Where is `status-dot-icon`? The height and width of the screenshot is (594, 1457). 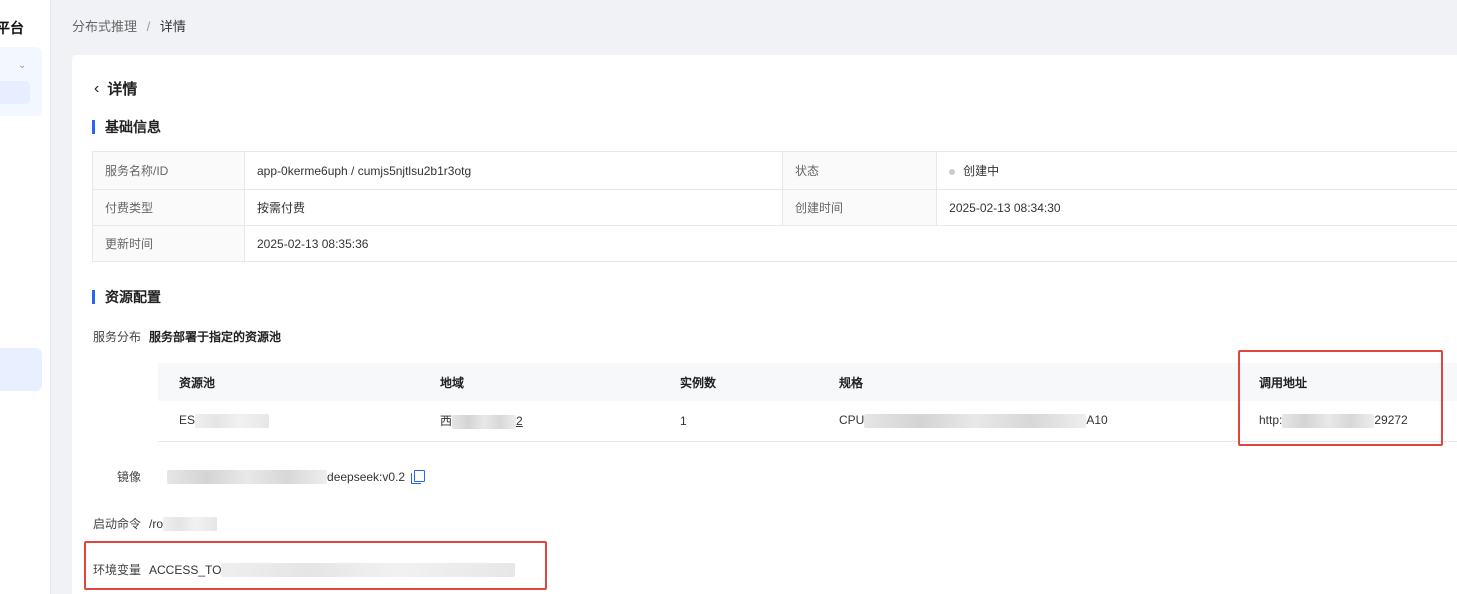
status-dot-icon is located at coordinates (952, 171).